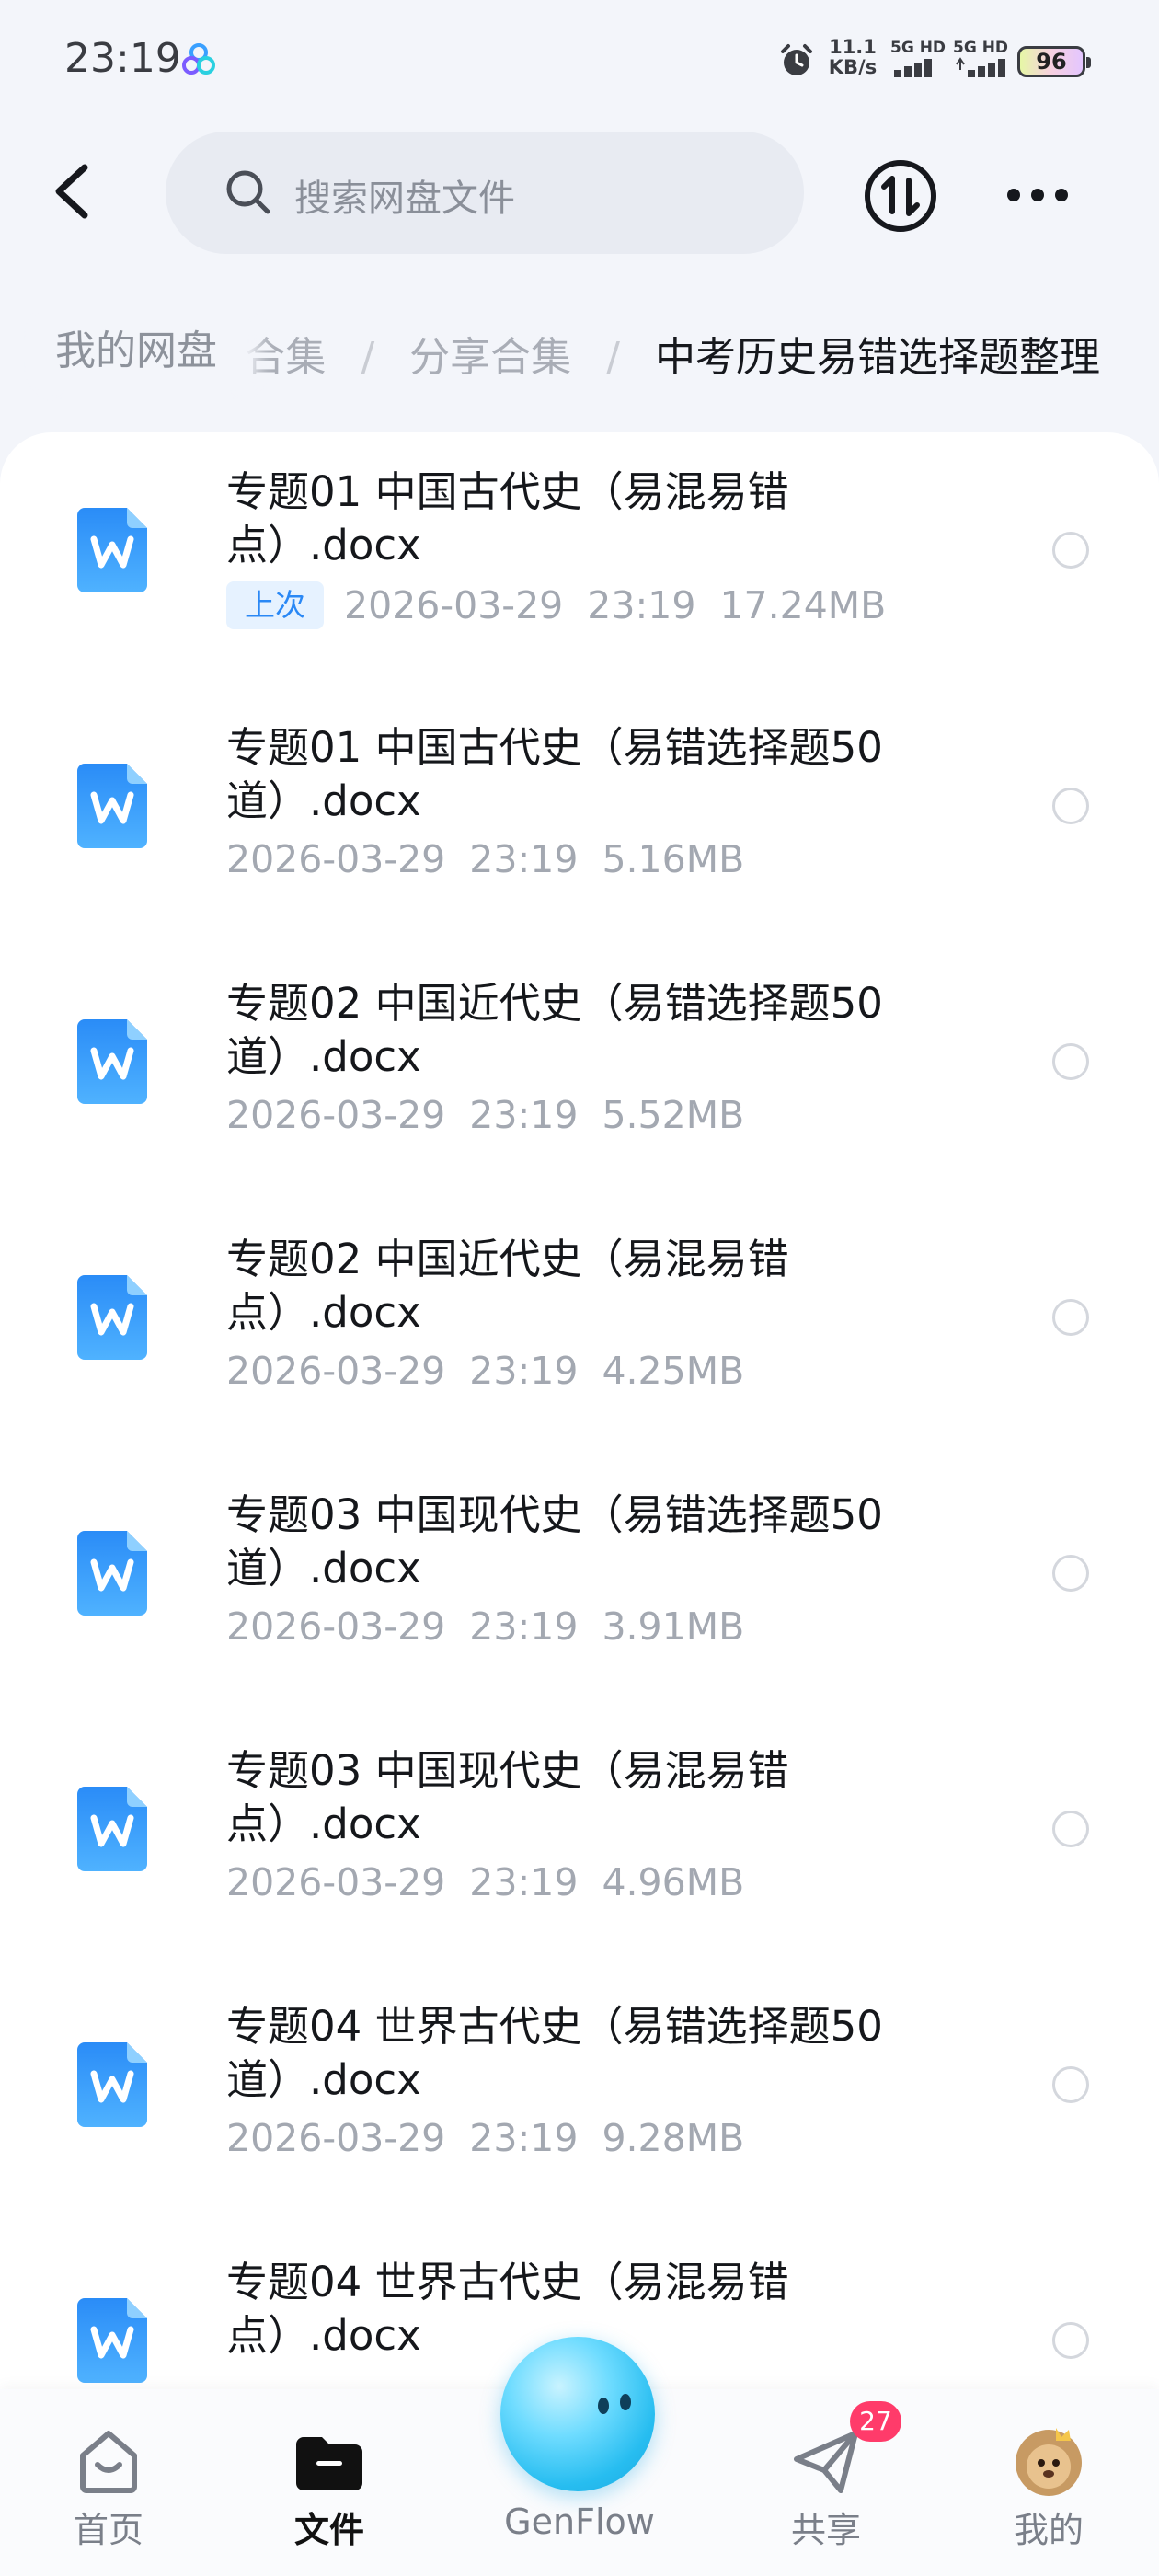  I want to click on file-meta: 2026-03-29 23:19 9.28MB, so click(485, 2138).